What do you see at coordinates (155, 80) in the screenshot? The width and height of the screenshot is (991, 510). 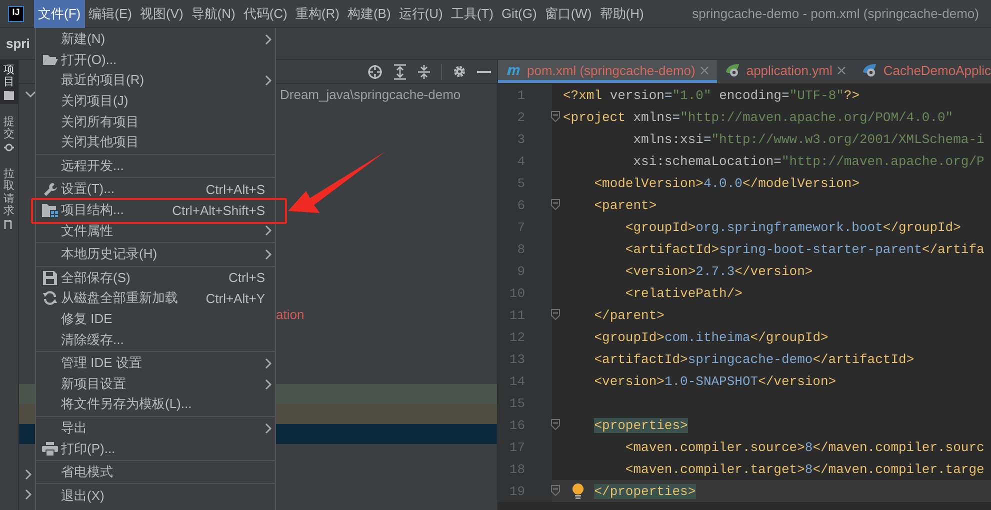 I see `menu-item: 最近的项目(R)` at bounding box center [155, 80].